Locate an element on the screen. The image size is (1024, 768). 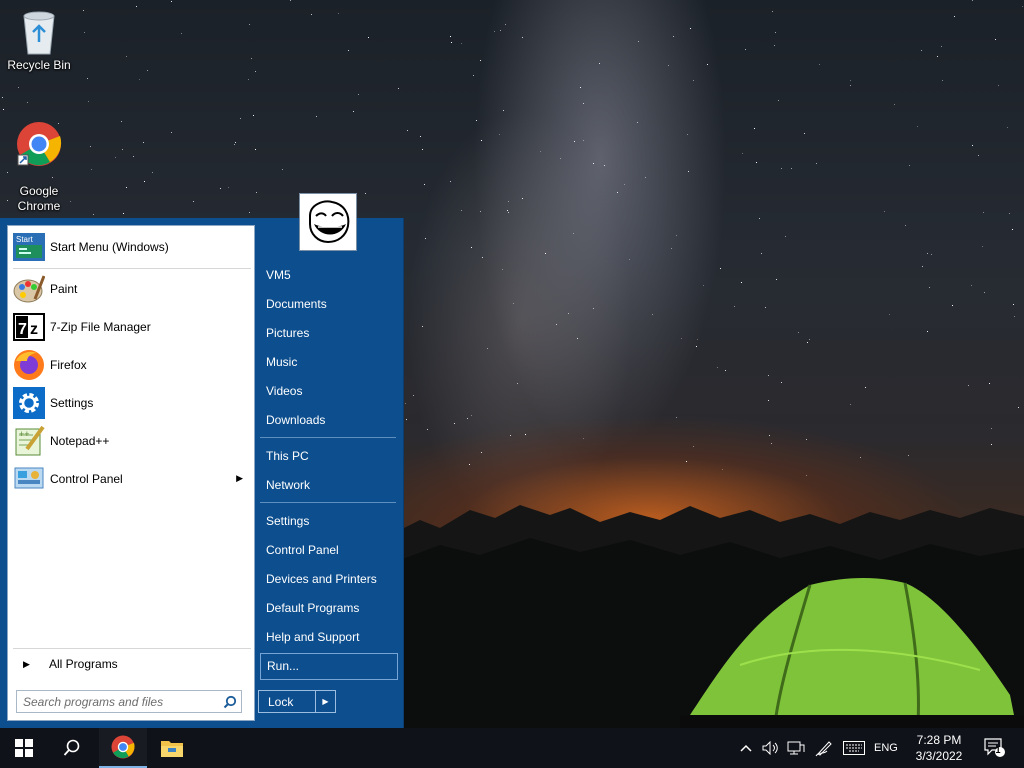
program-label: Control Panel is located at coordinates (86, 479).